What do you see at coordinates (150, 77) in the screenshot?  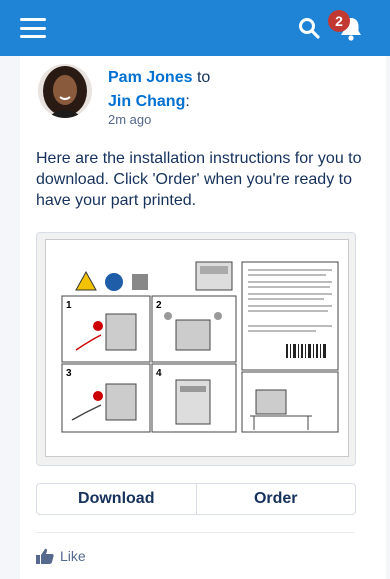 I see `author-link: Pam Jones` at bounding box center [150, 77].